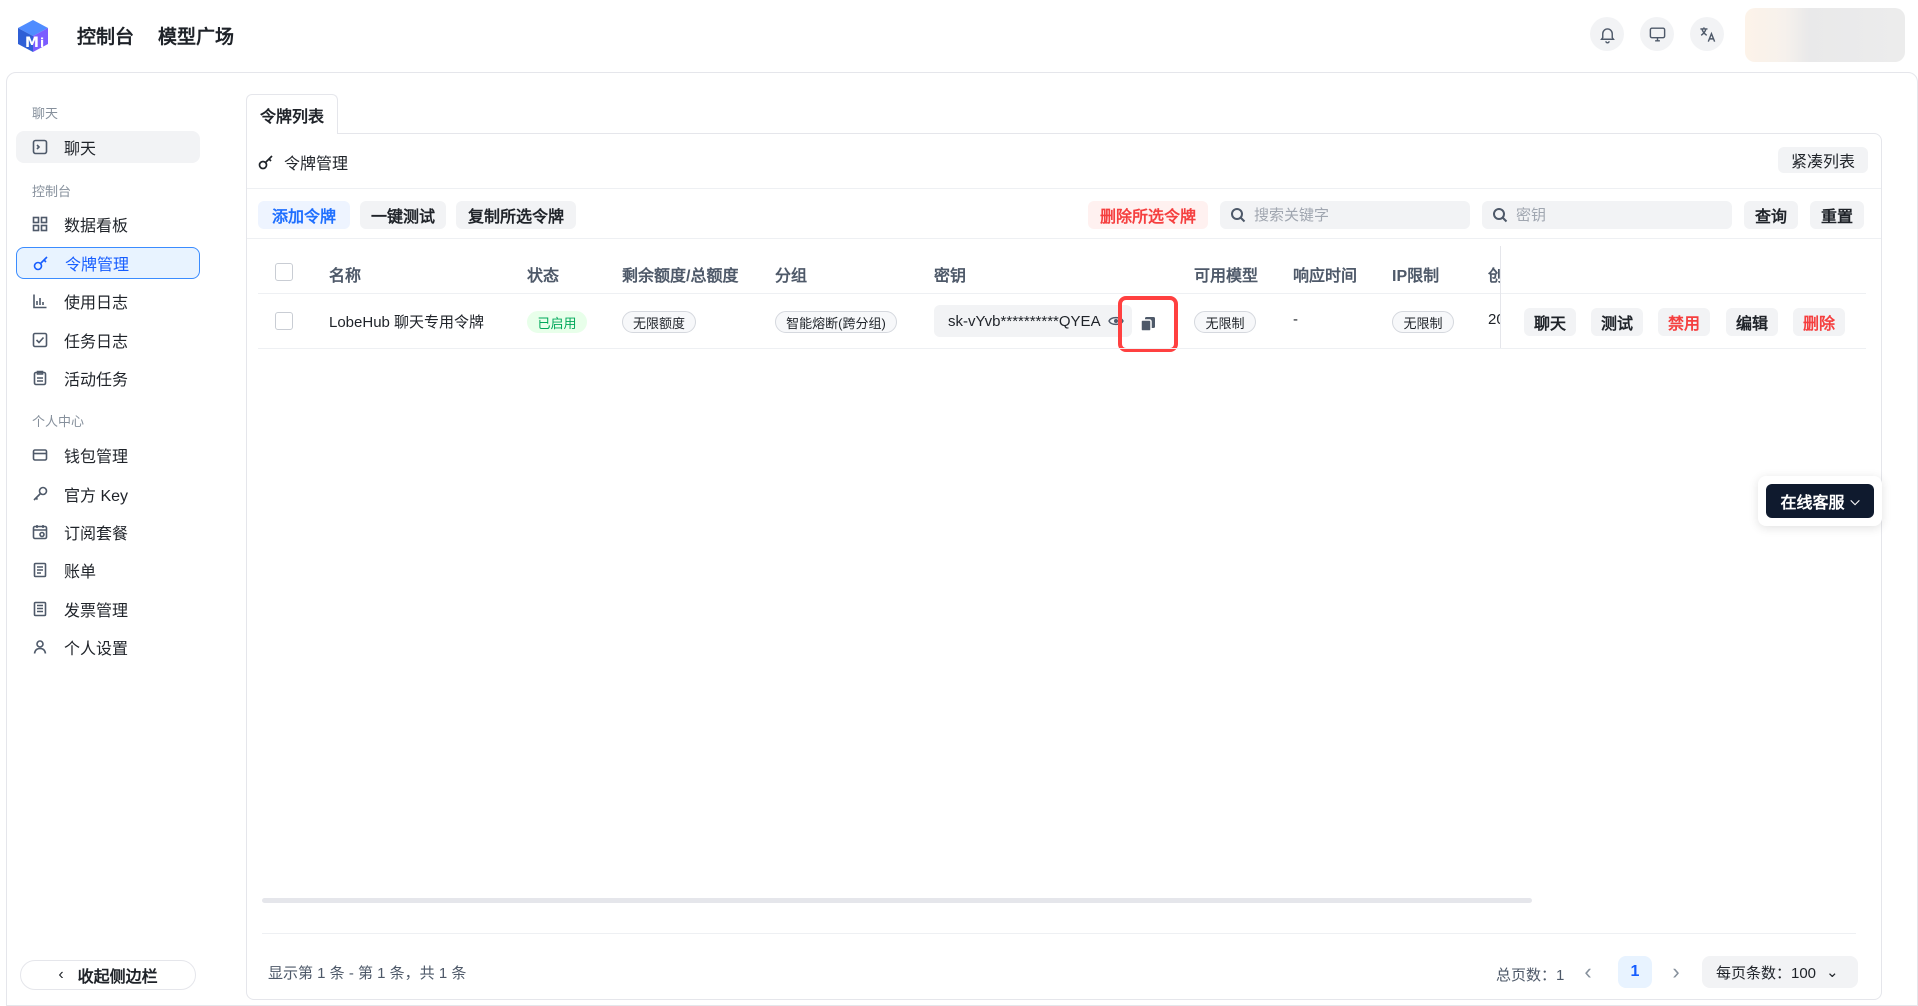 Image resolution: width=1918 pixels, height=1006 pixels. I want to click on key-search-box, so click(1607, 215).